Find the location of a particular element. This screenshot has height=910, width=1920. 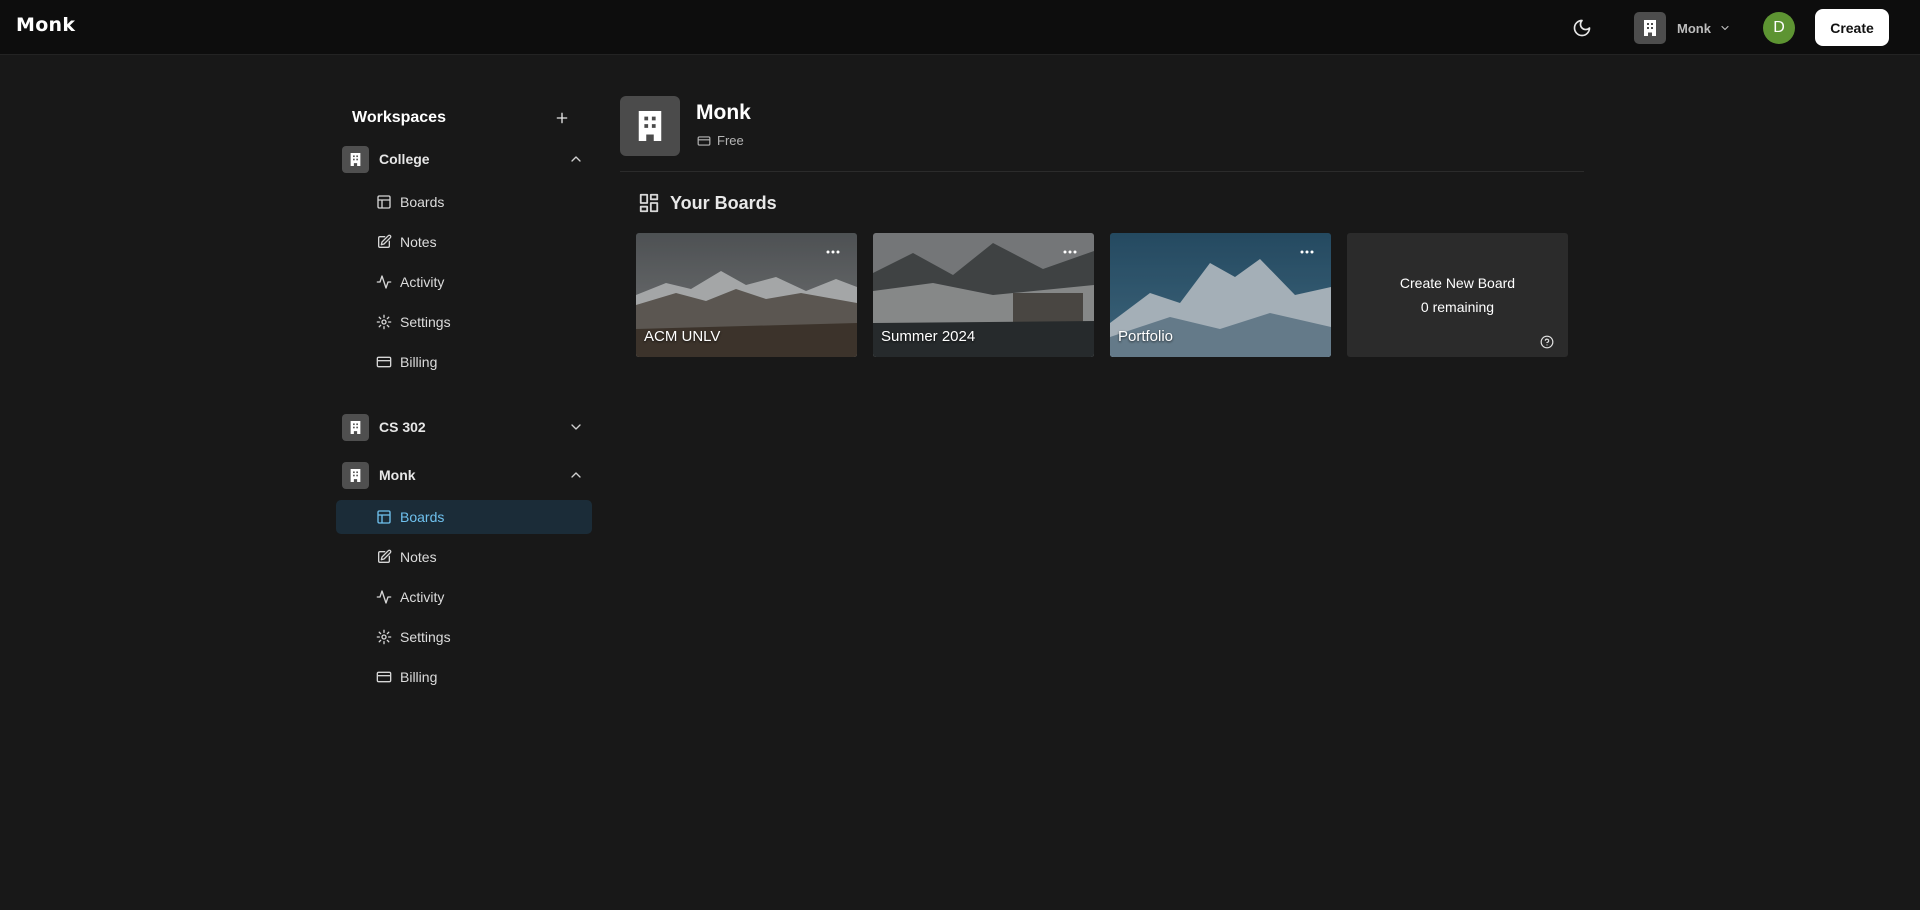

sidebar-item-college-notes: Notes is located at coordinates (464, 242).